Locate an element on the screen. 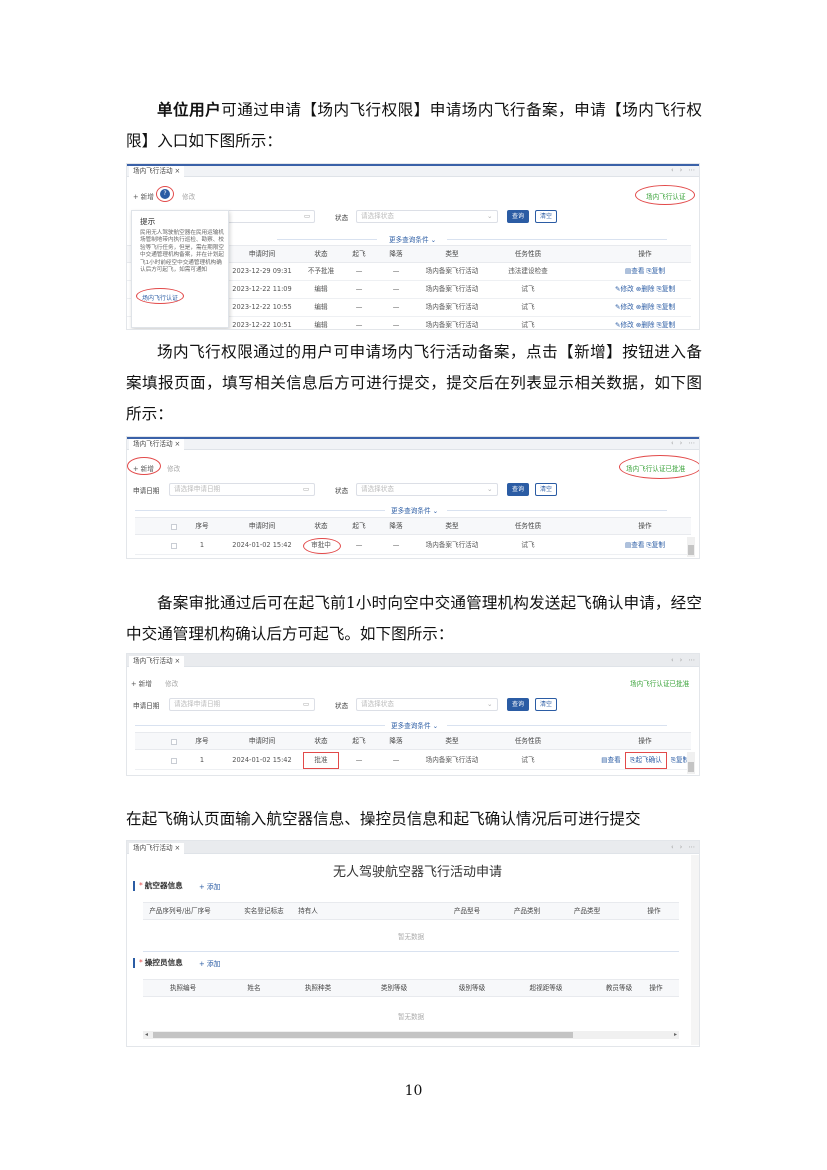  col-action: 操作 is located at coordinates (654, 911).